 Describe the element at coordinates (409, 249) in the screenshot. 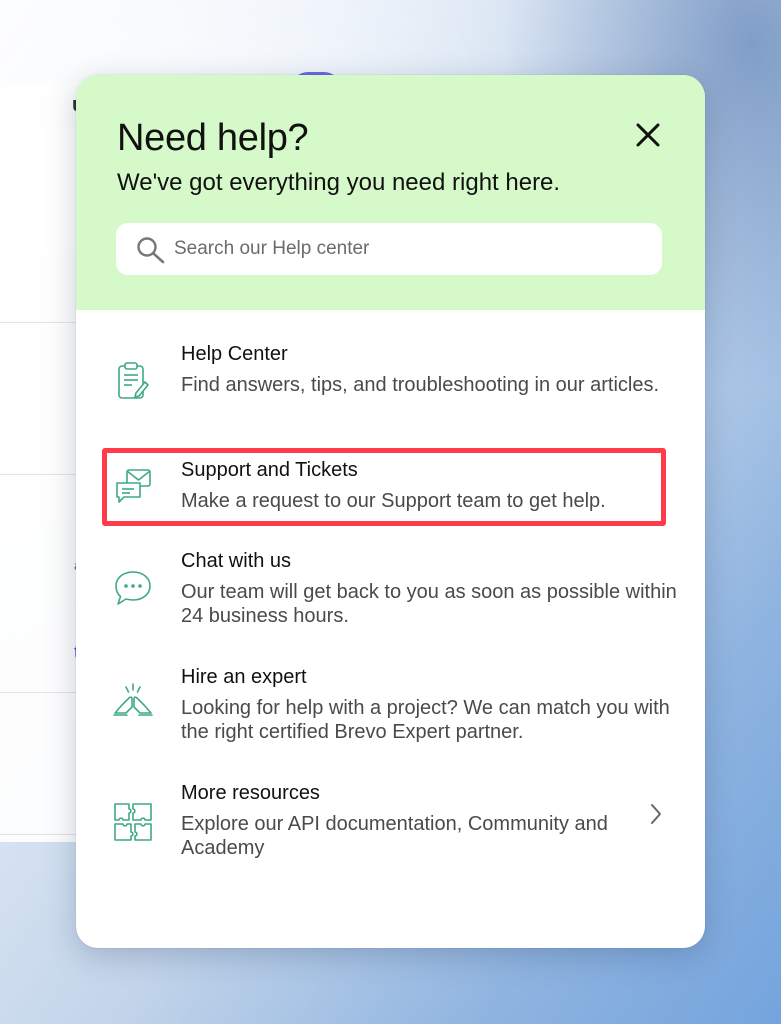

I see `search-input` at that location.